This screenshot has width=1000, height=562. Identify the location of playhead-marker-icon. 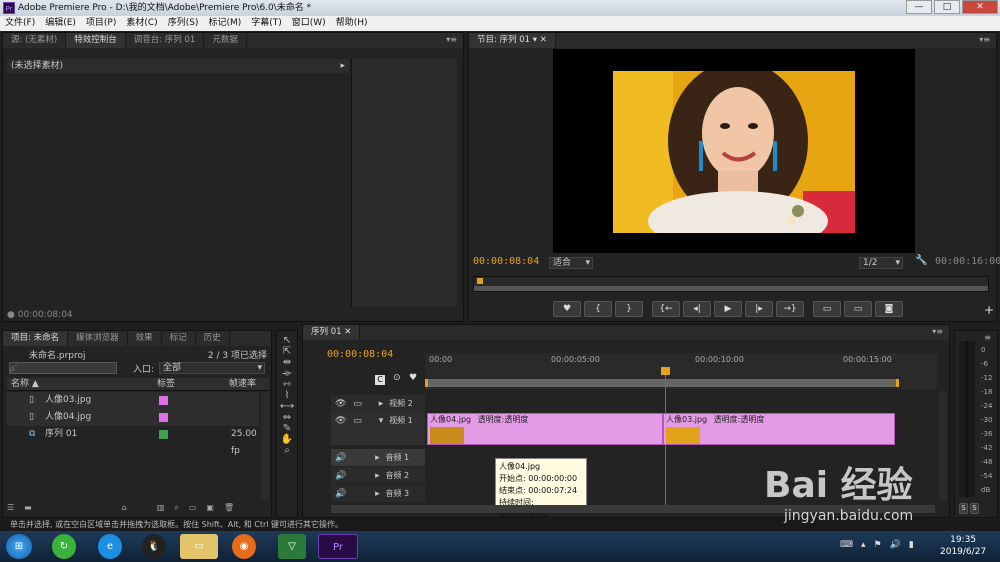
(480, 281).